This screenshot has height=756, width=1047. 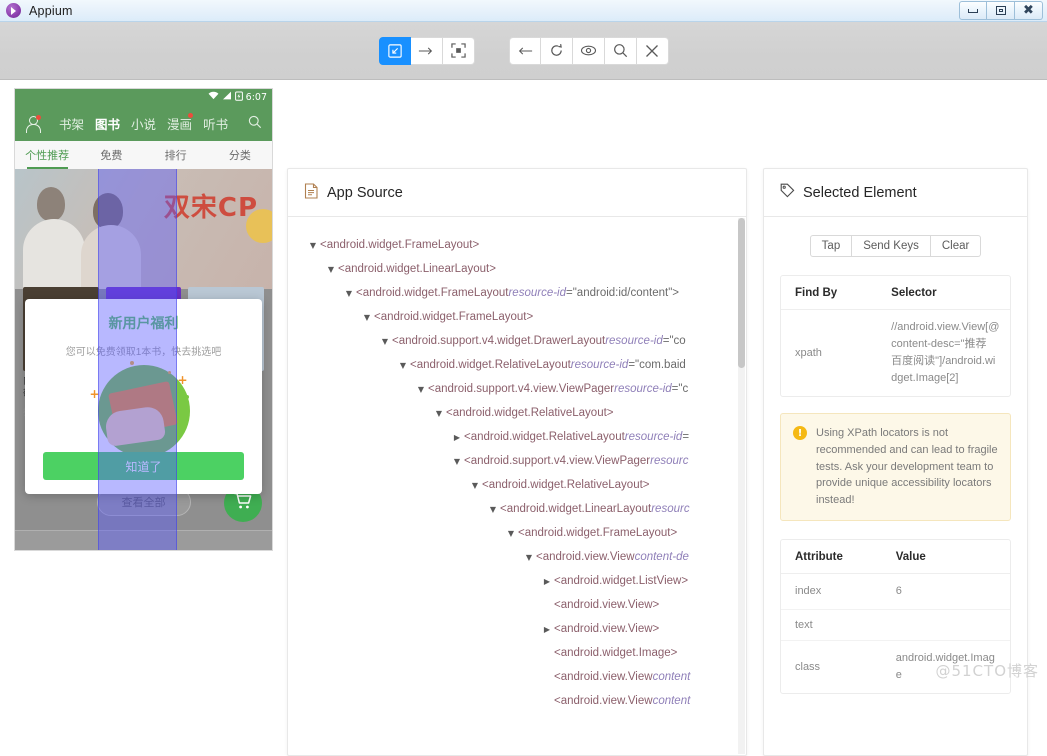 What do you see at coordinates (458, 50) in the screenshot?
I see `tap-by-coordinates-button` at bounding box center [458, 50].